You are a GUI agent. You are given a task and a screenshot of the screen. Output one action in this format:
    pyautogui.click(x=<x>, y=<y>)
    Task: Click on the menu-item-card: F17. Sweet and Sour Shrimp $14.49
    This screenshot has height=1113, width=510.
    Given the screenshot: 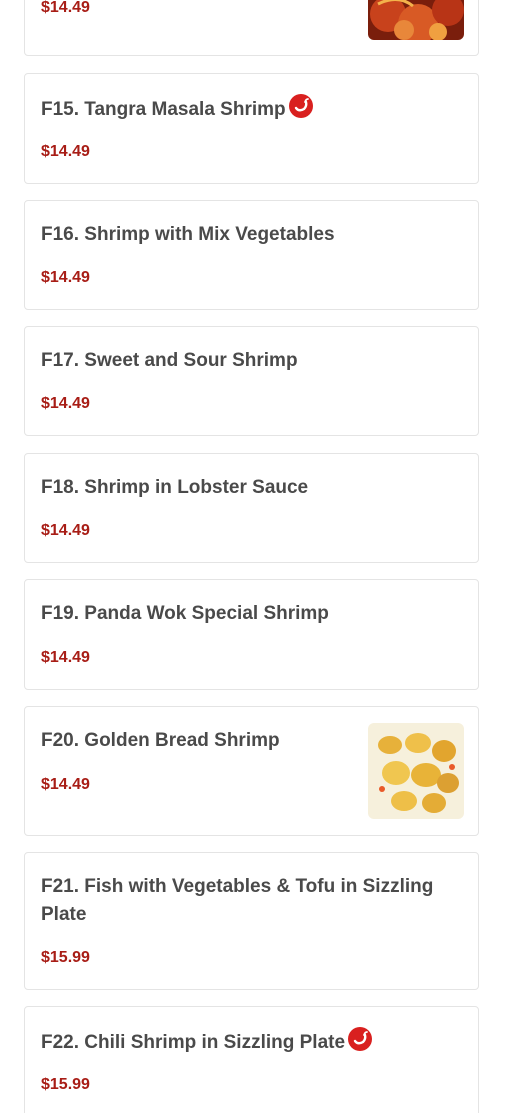 What is the action you would take?
    pyautogui.click(x=251, y=381)
    